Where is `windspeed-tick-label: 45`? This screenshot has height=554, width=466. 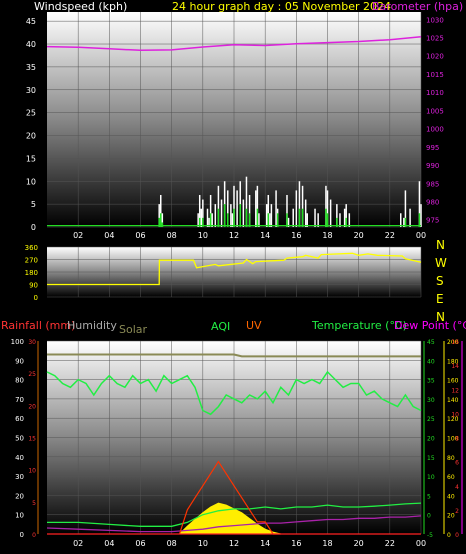 windspeed-tick-label: 45 is located at coordinates (31, 21).